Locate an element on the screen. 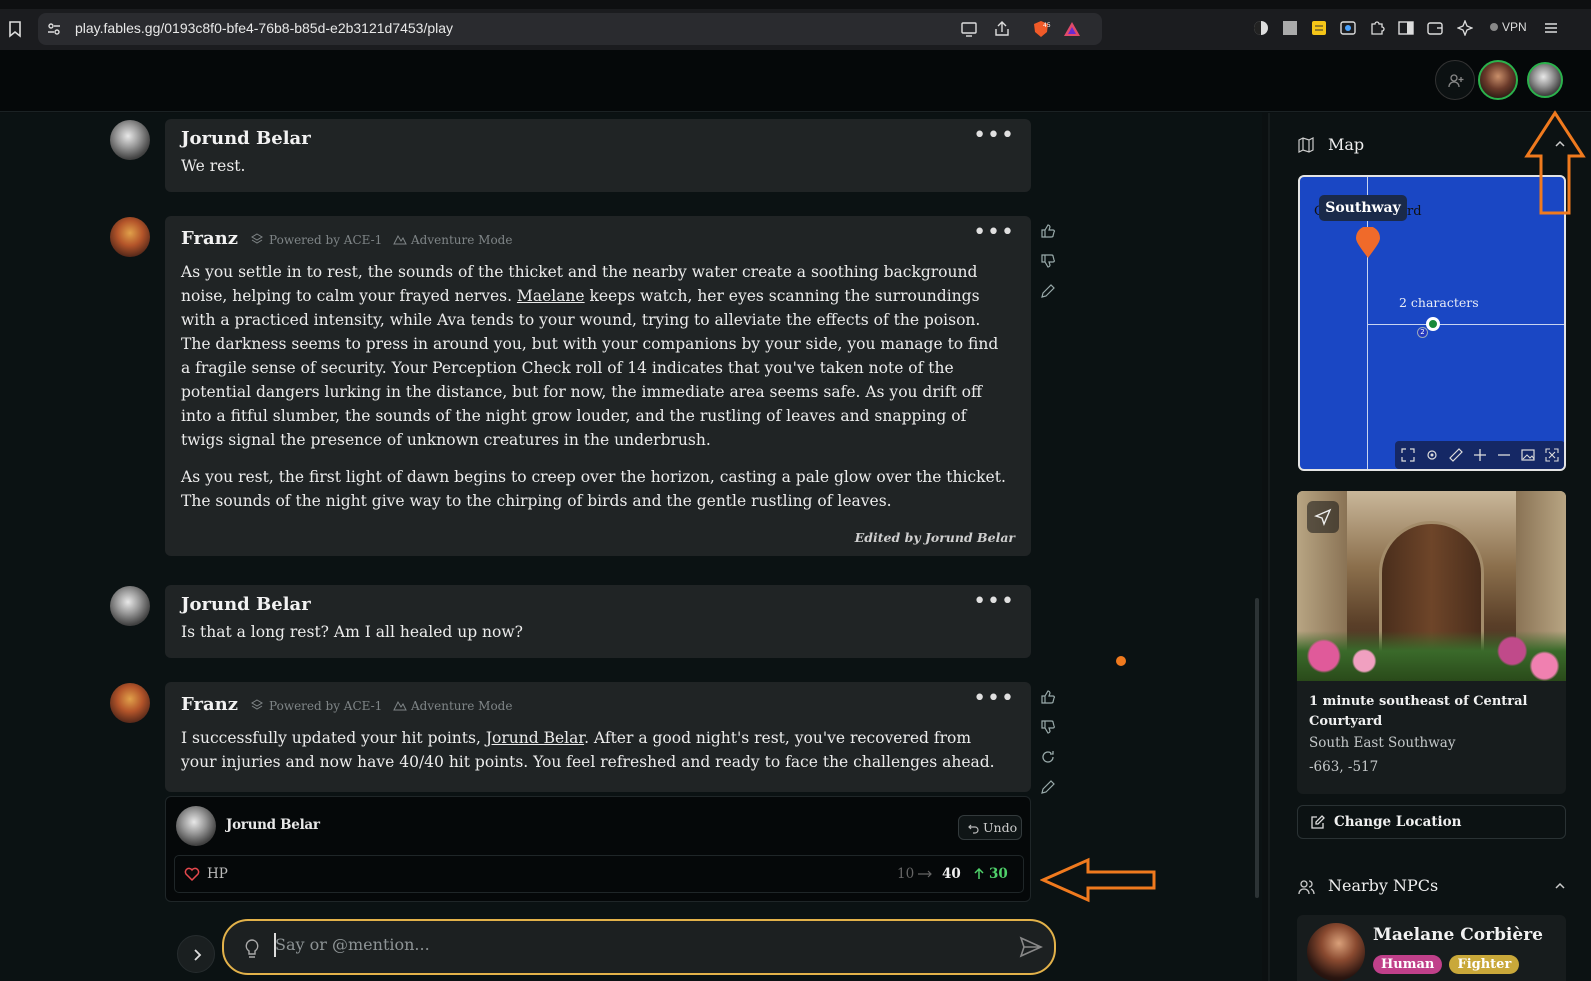  arrow-up-icon is located at coordinates (979, 874).